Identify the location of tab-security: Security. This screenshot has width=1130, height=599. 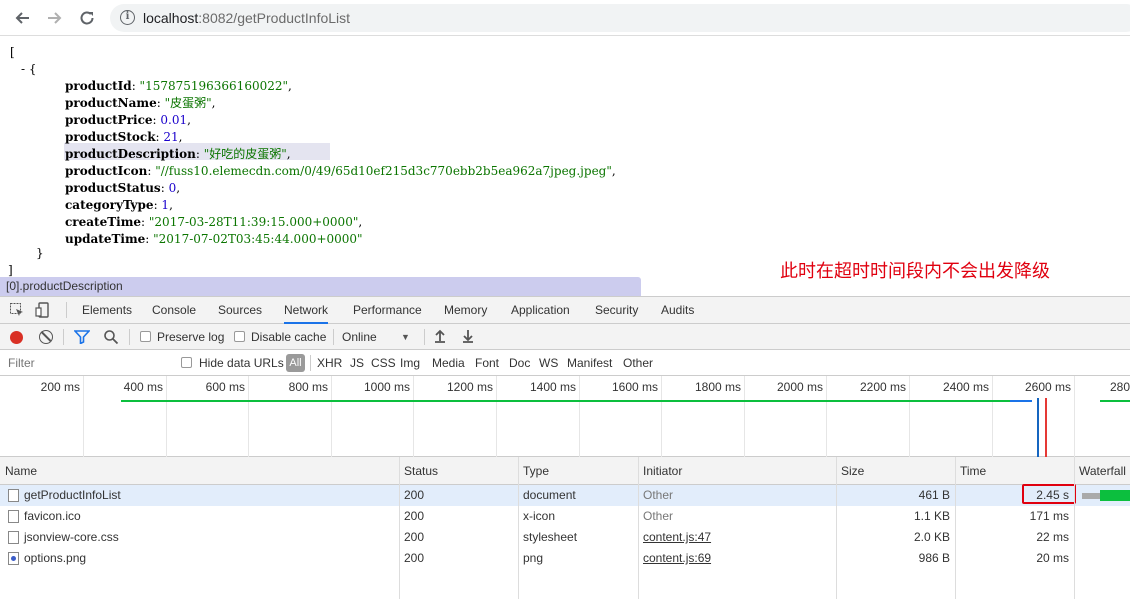
(616, 310).